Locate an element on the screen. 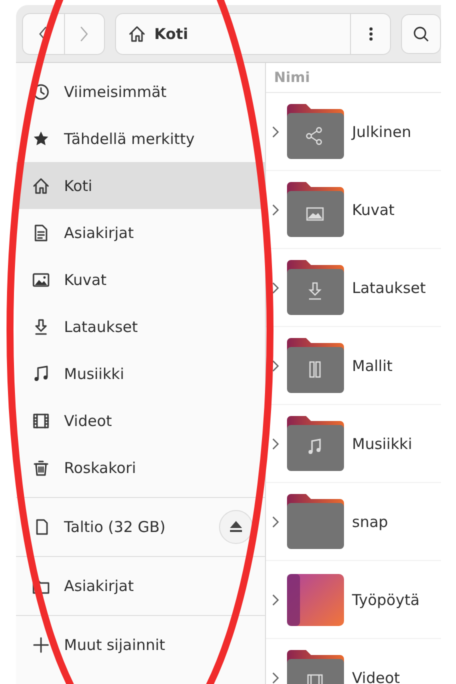 The image size is (456, 684). document-icon is located at coordinates (41, 233).